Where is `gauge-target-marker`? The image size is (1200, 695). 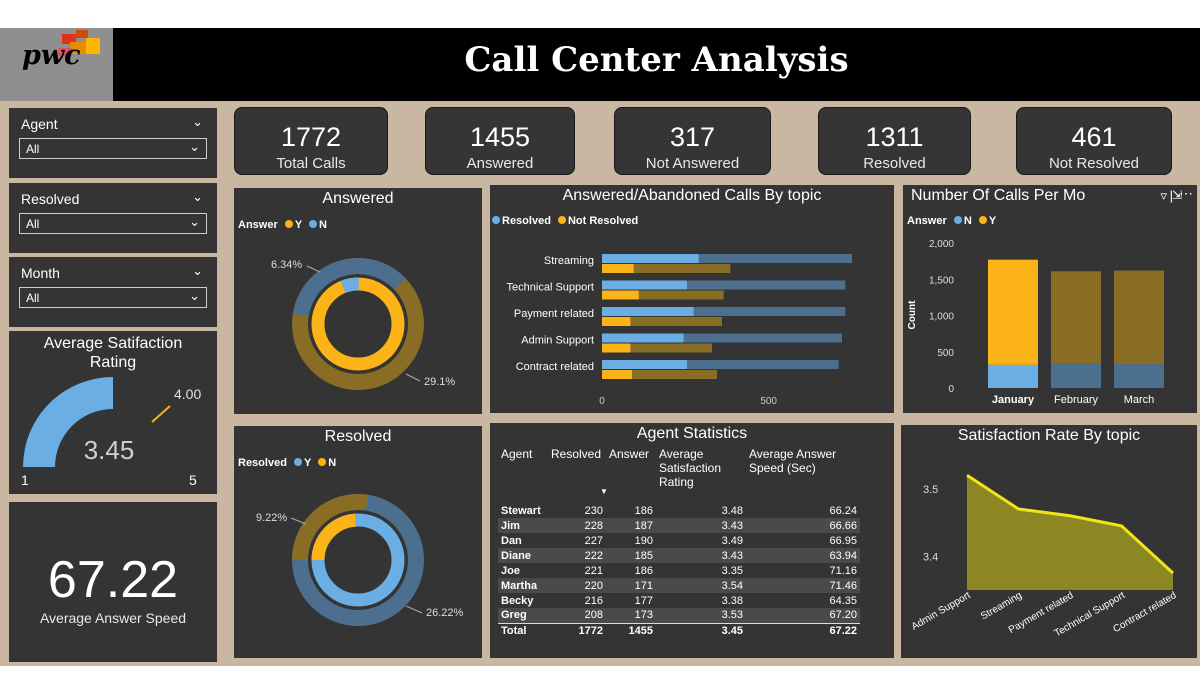 gauge-target-marker is located at coordinates (161, 414).